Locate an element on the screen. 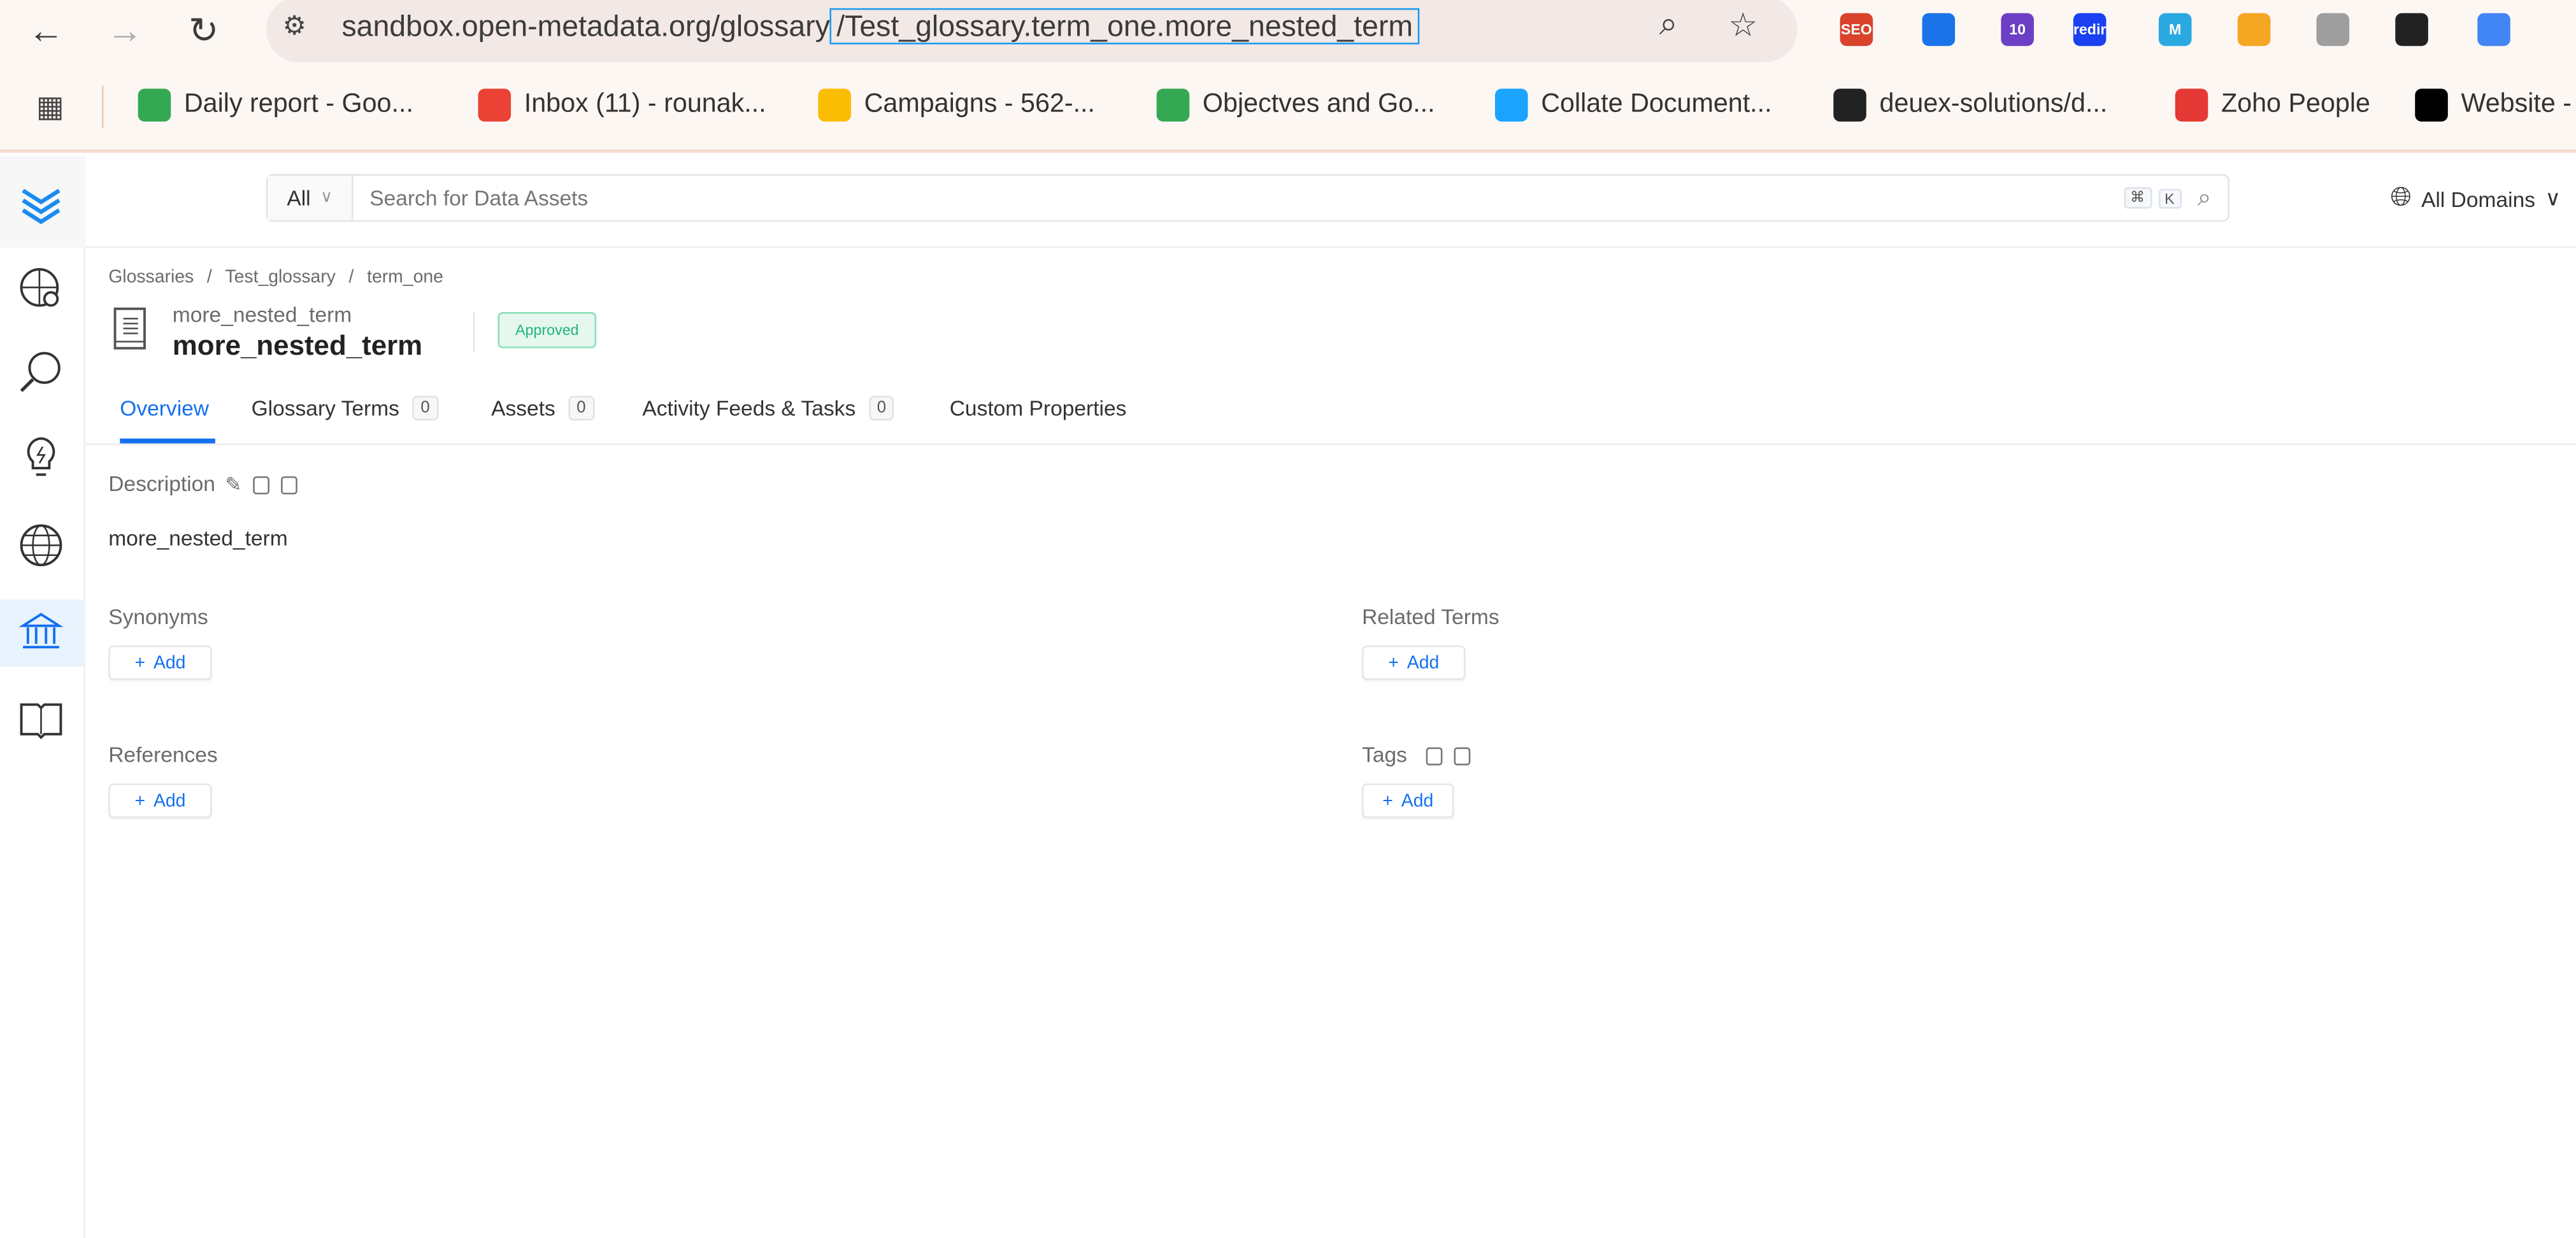 Image resolution: width=2576 pixels, height=1238 pixels. search-scope-dropdown: All ∨ is located at coordinates (311, 197).